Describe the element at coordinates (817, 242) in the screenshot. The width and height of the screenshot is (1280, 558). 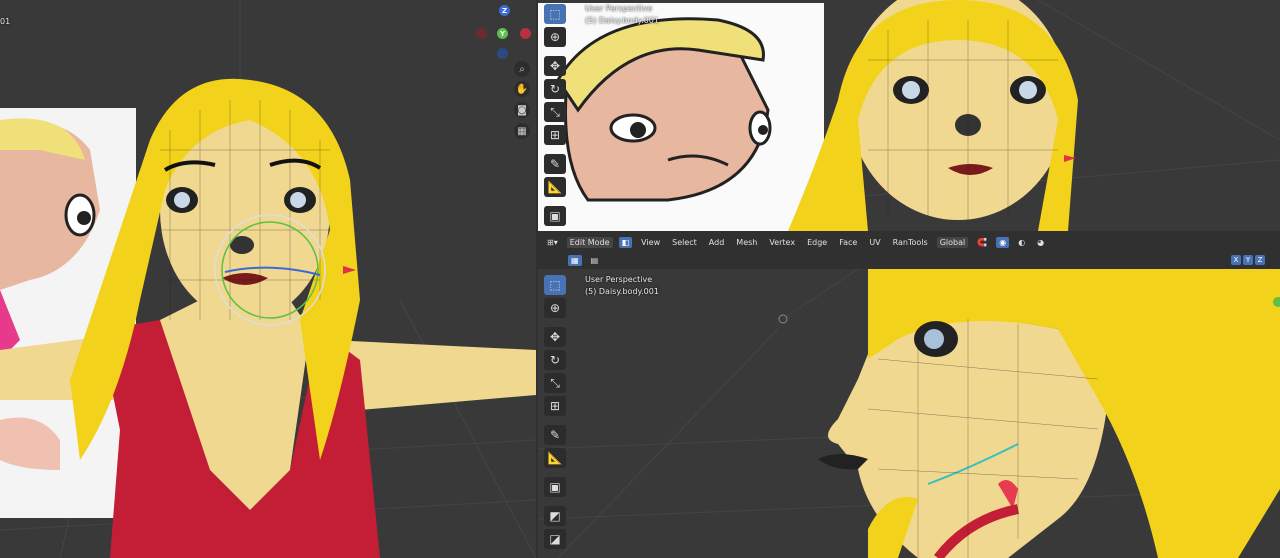
I see `menu-edge: Edge` at that location.